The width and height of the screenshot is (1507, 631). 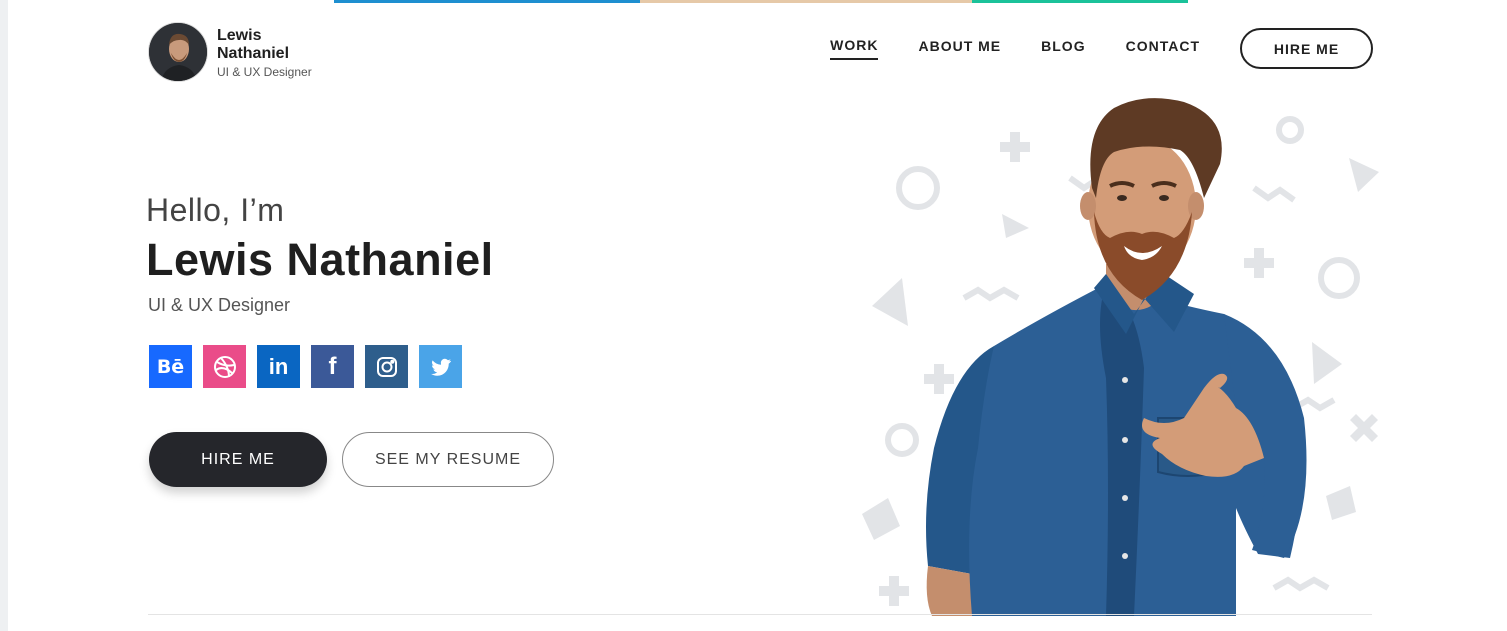 What do you see at coordinates (219, 305) in the screenshot?
I see `hero-role: UI & UX Designer` at bounding box center [219, 305].